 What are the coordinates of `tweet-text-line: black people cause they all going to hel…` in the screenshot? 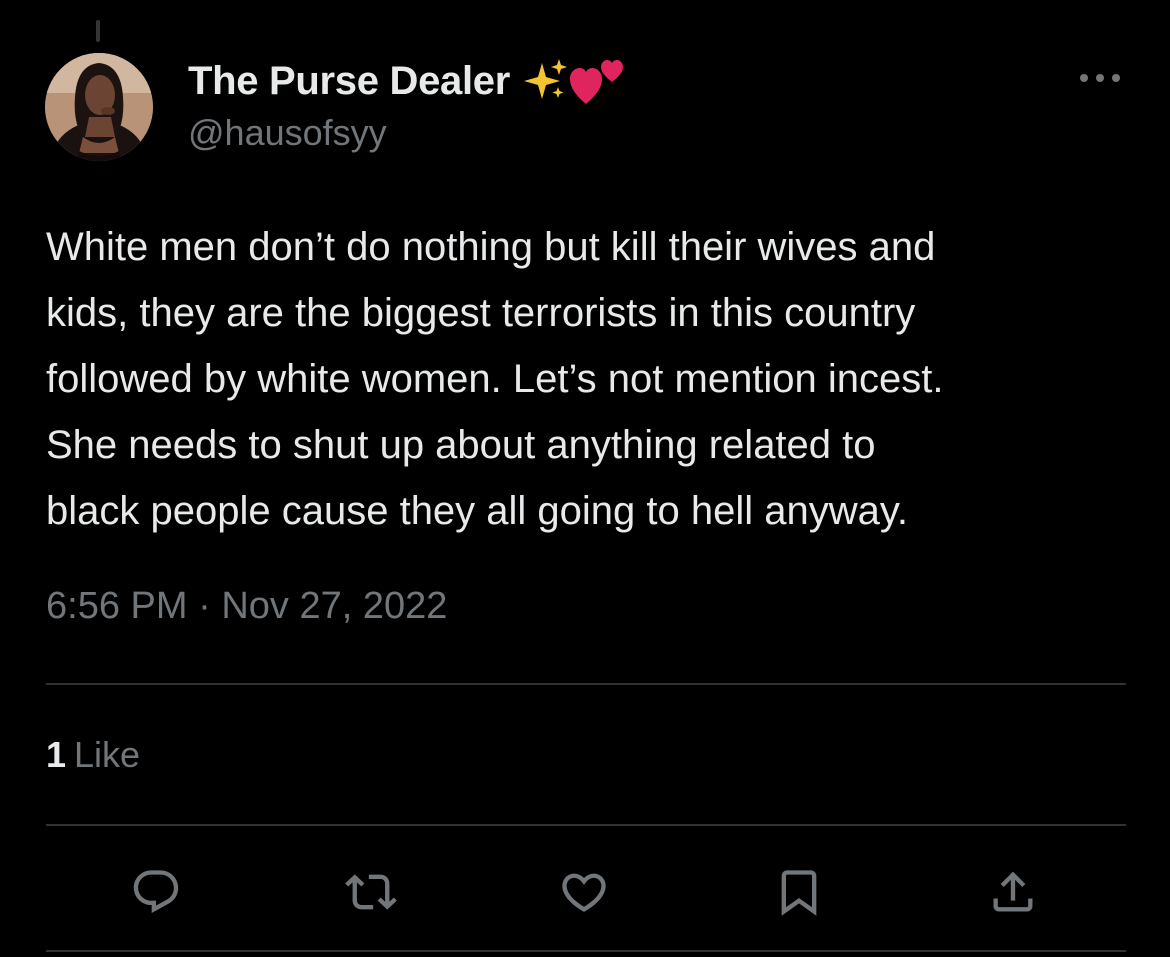 It's located at (477, 511).